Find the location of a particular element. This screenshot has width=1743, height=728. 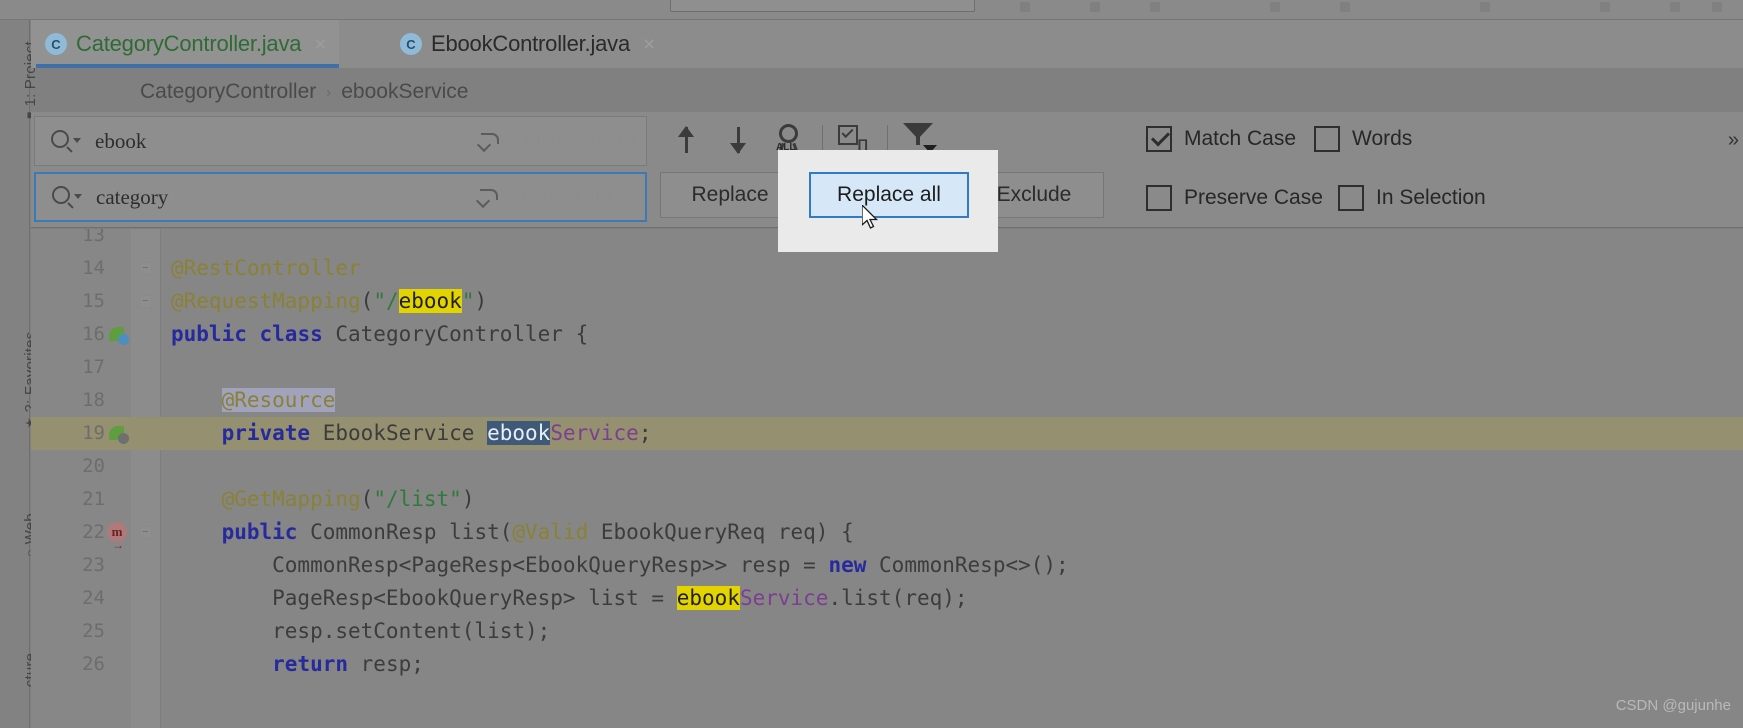

code-line: @GetMapping("/list") is located at coordinates (952, 499).